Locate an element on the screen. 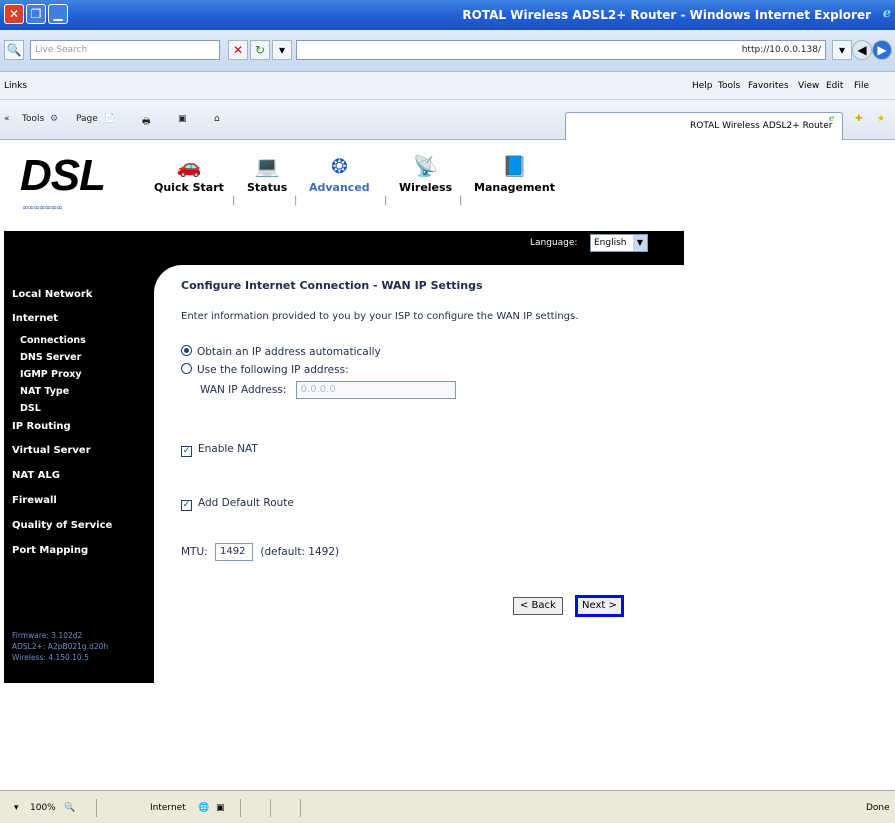 This screenshot has width=895, height=823. next-button: Next > is located at coordinates (599, 606).